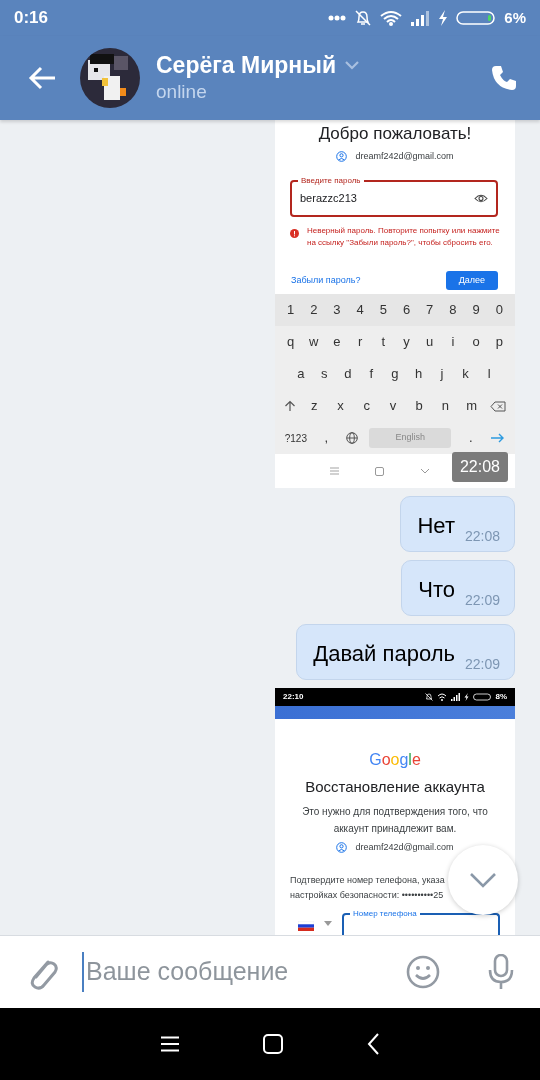 Image resolution: width=540 pixels, height=1080 pixels. What do you see at coordinates (366, 406) in the screenshot?
I see `keyboard-key: c` at bounding box center [366, 406].